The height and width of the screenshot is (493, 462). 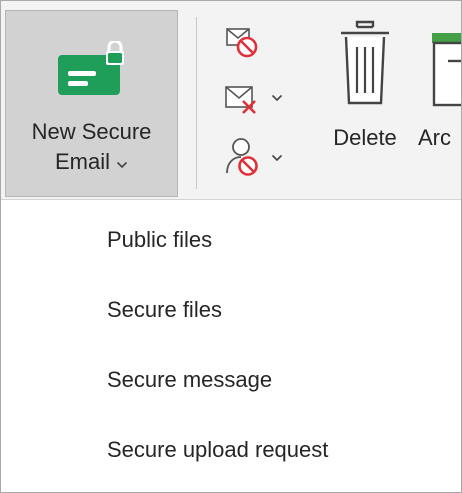 I want to click on new-secure-email-label-line1: New Secure, so click(x=91, y=131).